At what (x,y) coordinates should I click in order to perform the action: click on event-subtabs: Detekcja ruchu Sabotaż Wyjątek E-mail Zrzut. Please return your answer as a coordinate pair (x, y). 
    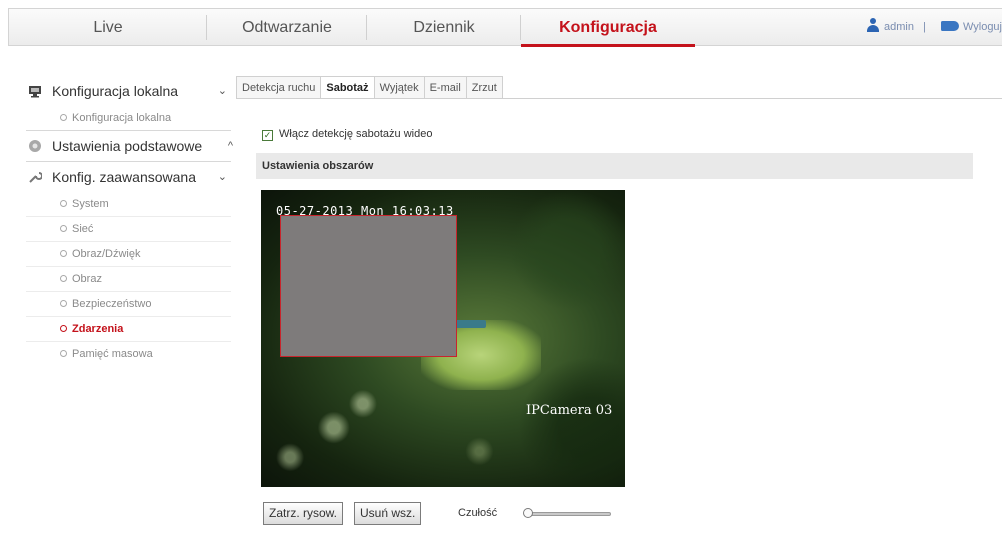
    Looking at the image, I should click on (369, 87).